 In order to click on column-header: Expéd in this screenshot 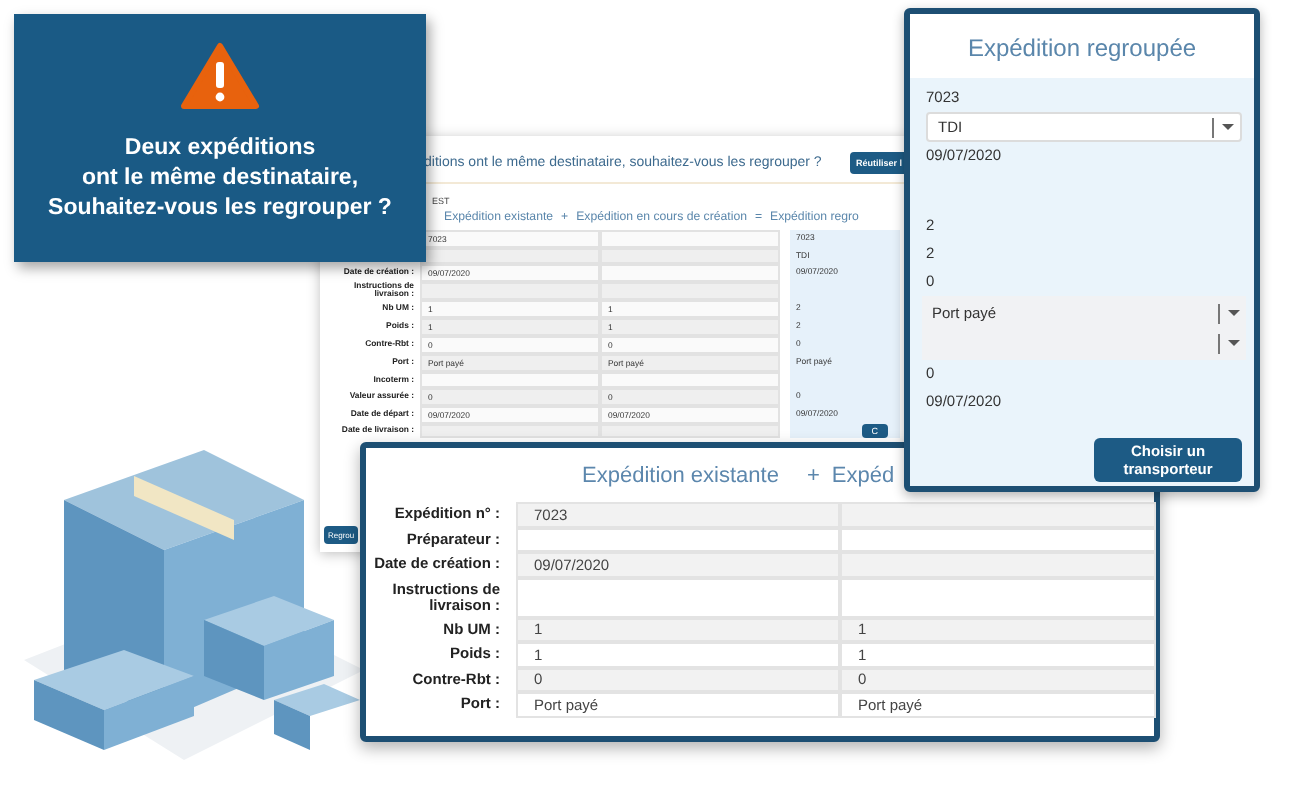, I will do `click(863, 476)`.